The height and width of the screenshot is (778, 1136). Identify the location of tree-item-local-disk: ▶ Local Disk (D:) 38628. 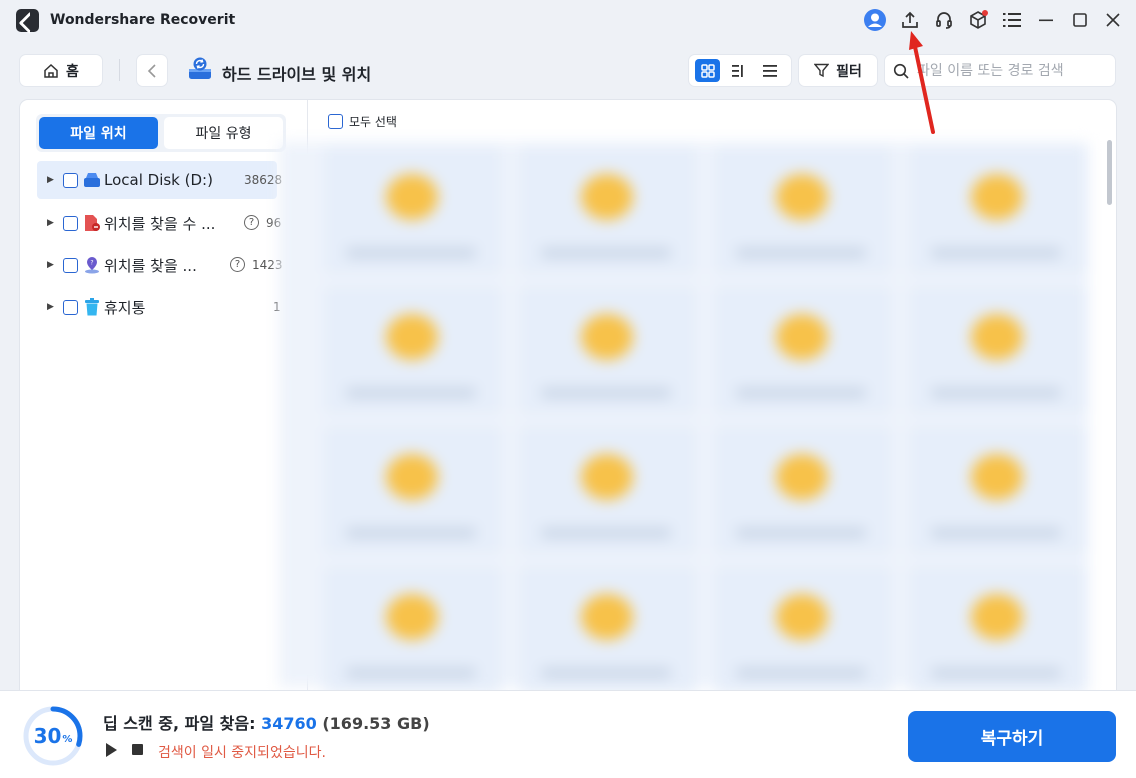
(159, 180).